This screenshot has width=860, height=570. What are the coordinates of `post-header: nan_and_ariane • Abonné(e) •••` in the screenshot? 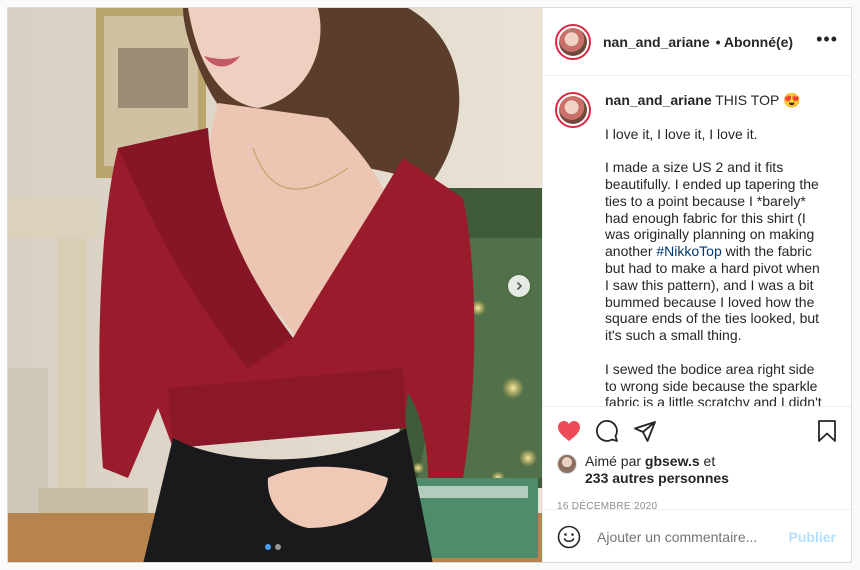 It's located at (697, 42).